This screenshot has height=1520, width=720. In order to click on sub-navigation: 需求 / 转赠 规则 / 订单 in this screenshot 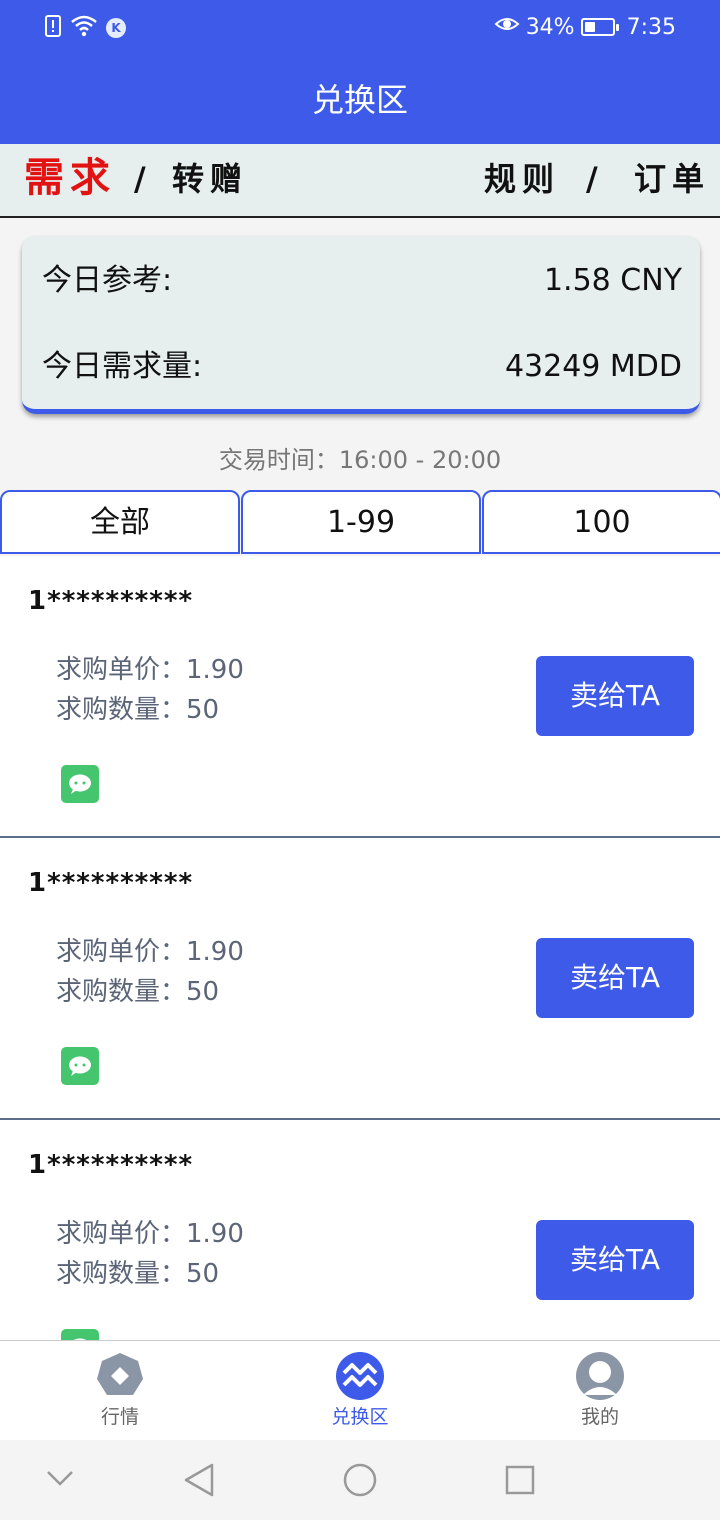, I will do `click(360, 181)`.